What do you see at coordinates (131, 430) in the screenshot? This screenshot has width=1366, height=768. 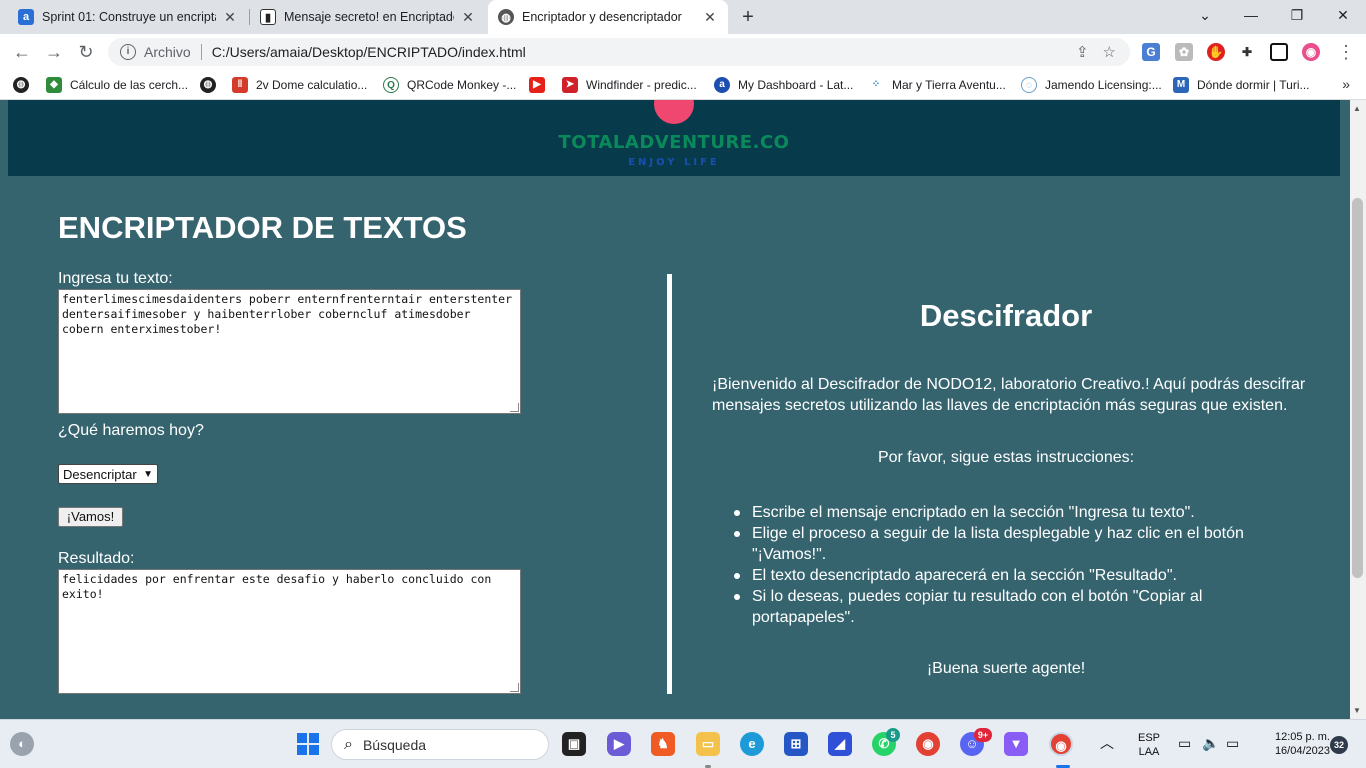 I see `question-label: ¿Qué haremos hoy?` at bounding box center [131, 430].